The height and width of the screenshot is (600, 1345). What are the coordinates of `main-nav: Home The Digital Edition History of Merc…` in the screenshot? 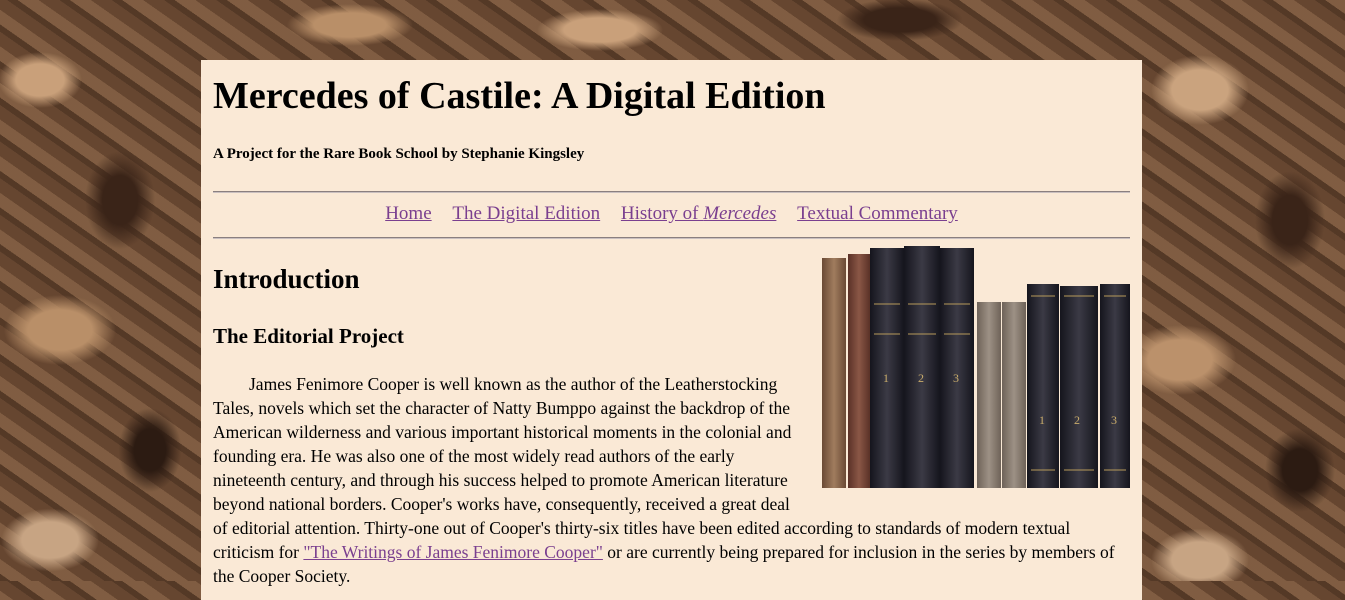 It's located at (671, 214).